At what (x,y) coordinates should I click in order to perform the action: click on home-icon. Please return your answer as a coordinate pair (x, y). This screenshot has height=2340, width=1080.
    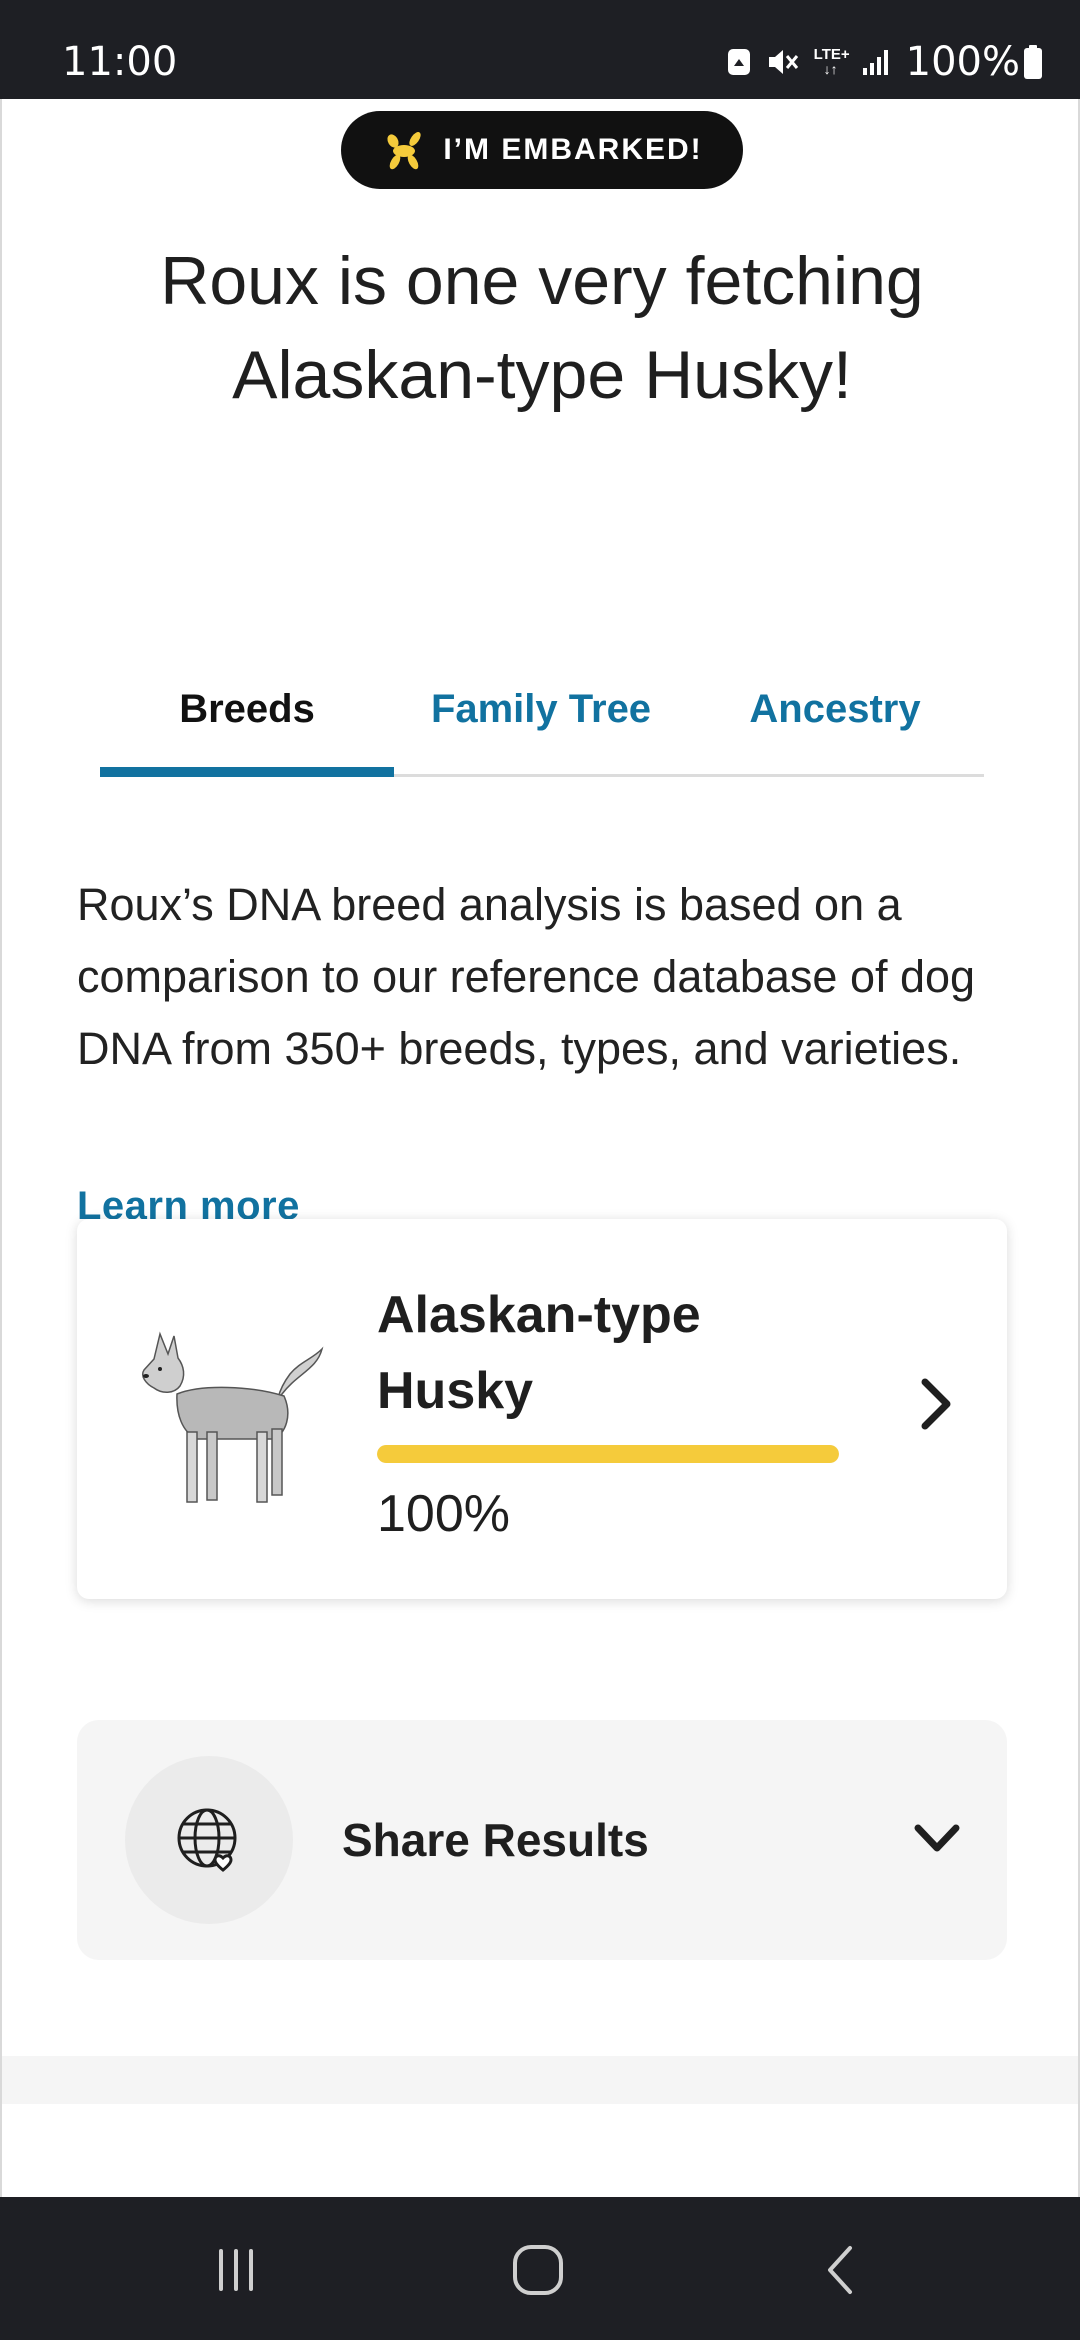
    Looking at the image, I should click on (538, 2270).